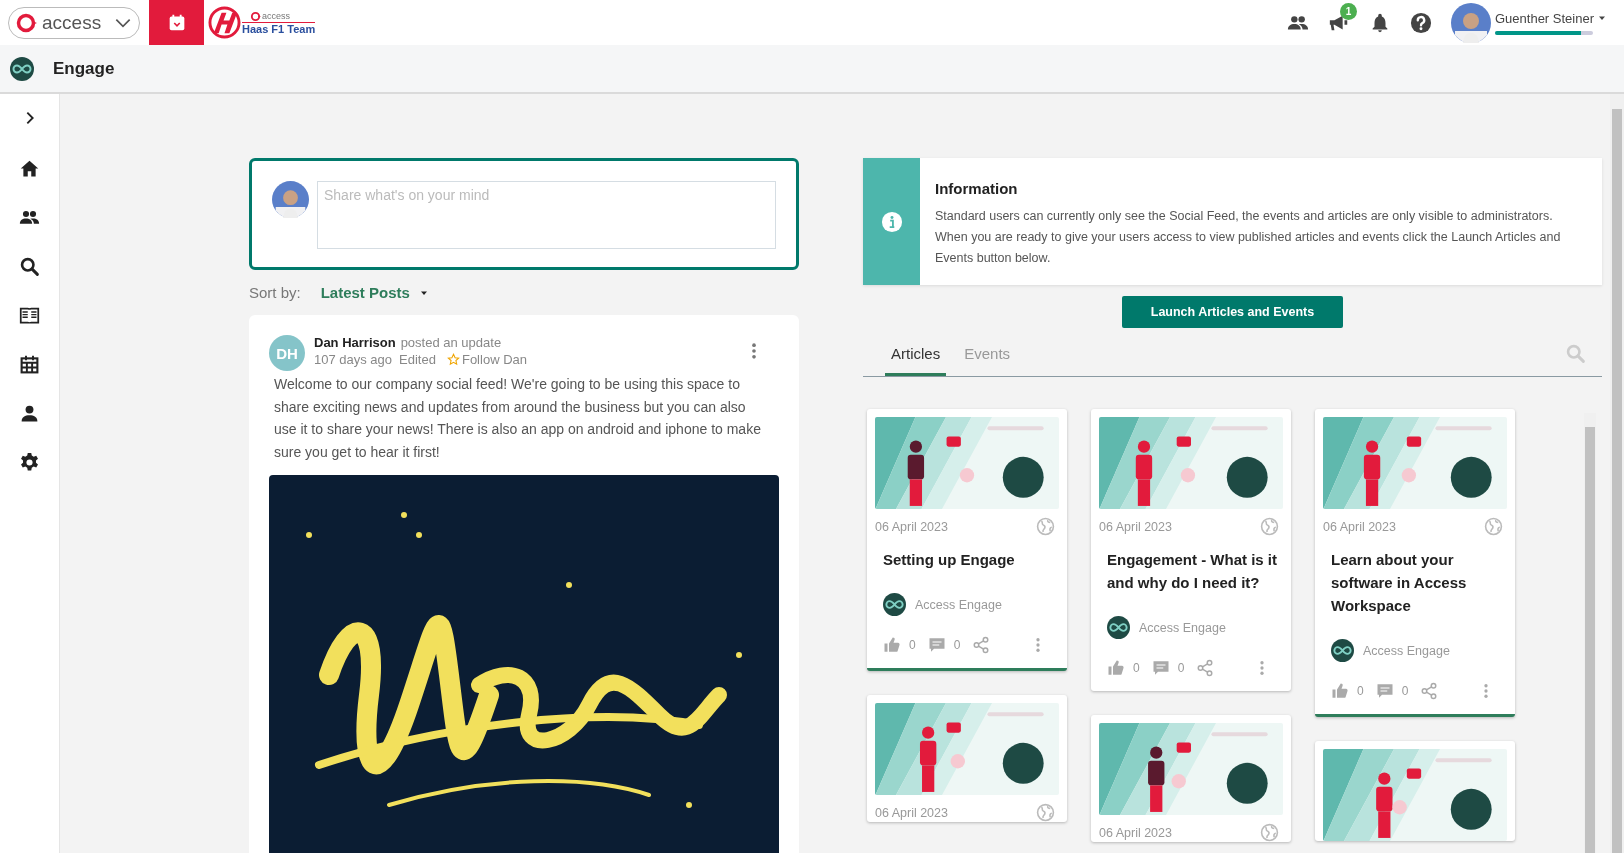 Image resolution: width=1624 pixels, height=853 pixels. Describe the element at coordinates (355, 342) in the screenshot. I see `author-name: Dan Harrison` at that location.